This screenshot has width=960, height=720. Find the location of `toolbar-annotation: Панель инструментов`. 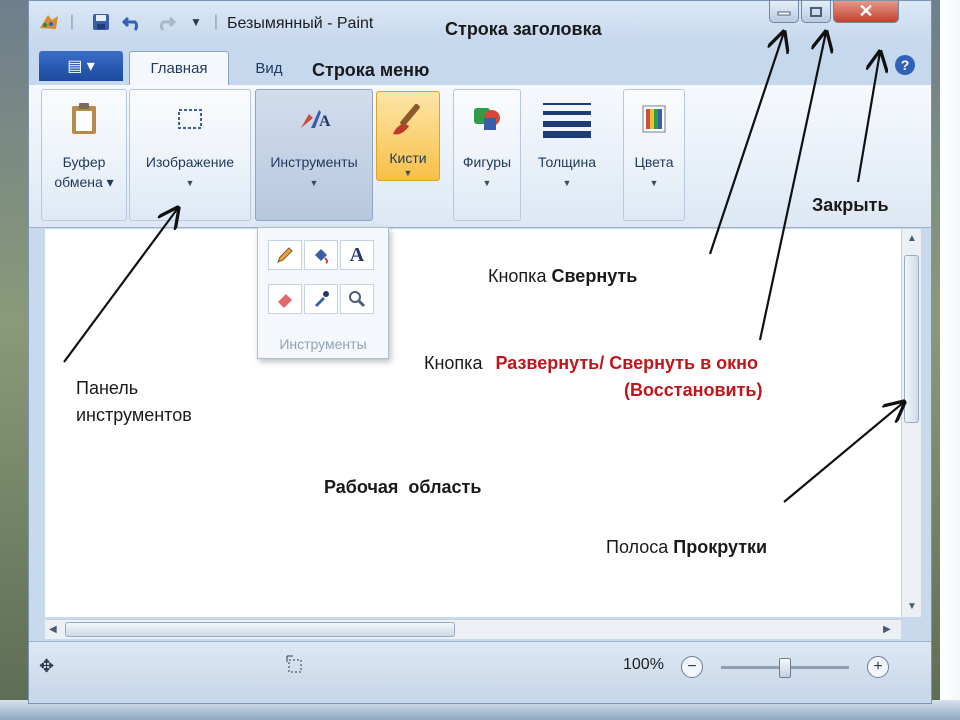

toolbar-annotation: Панель инструментов is located at coordinates (134, 402).